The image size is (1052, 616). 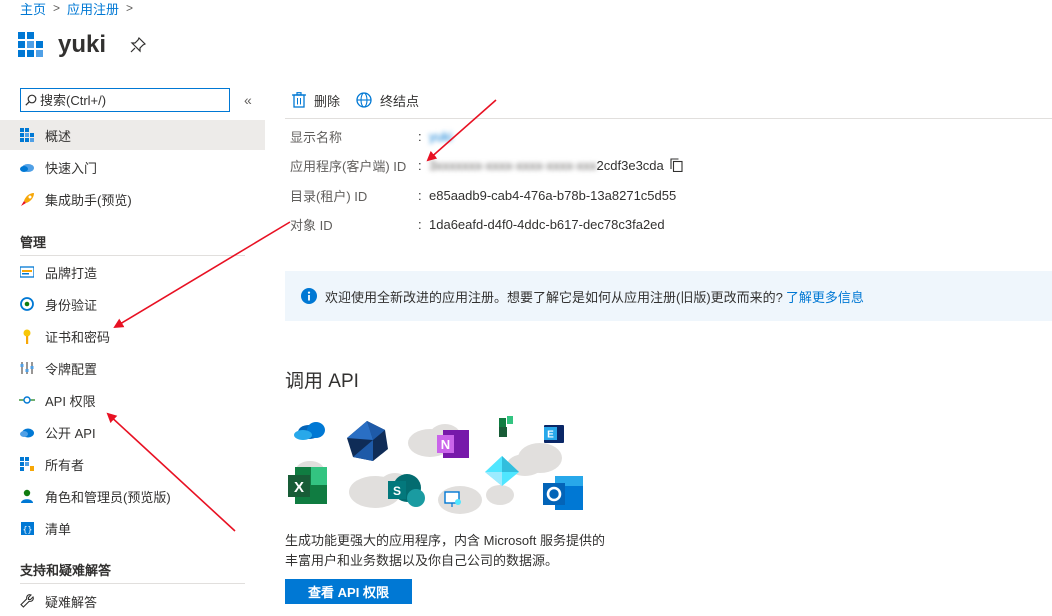 I want to click on manifest-icon: {}, so click(x=27, y=528).